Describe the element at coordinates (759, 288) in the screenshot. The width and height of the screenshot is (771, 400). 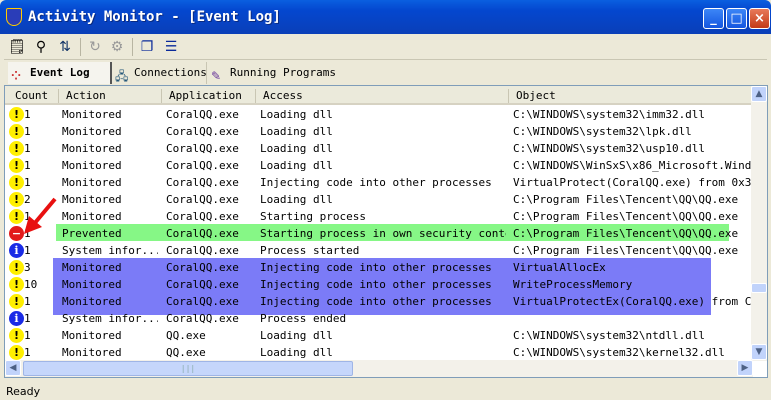
I see `scroll-thumb` at that location.